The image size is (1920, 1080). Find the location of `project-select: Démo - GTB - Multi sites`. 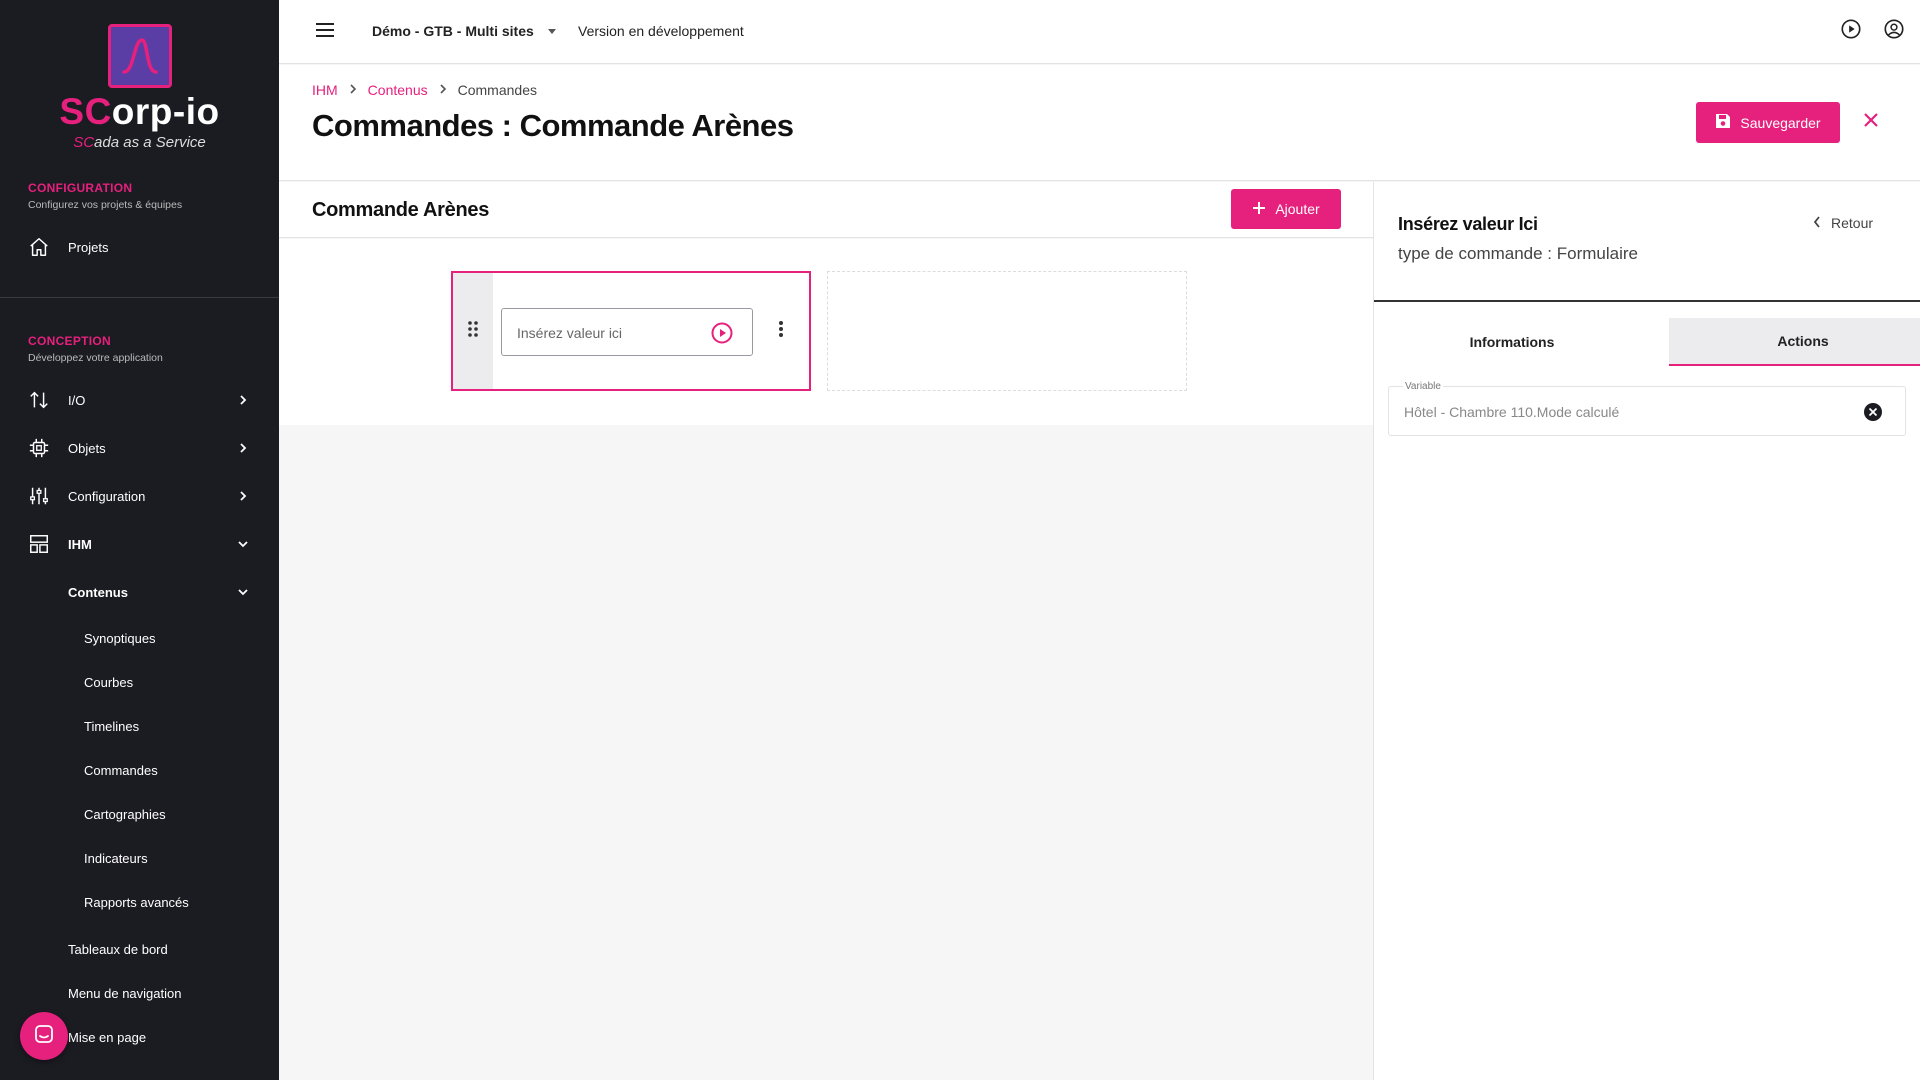

project-select: Démo - GTB - Multi sites is located at coordinates (464, 31).